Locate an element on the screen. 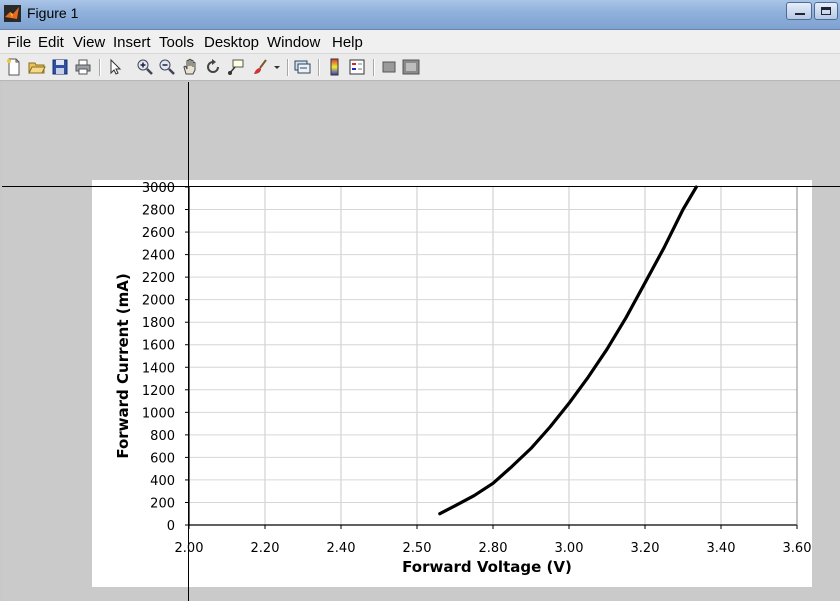 The height and width of the screenshot is (601, 840). y-tick-label: 1600 is located at coordinates (158, 346).